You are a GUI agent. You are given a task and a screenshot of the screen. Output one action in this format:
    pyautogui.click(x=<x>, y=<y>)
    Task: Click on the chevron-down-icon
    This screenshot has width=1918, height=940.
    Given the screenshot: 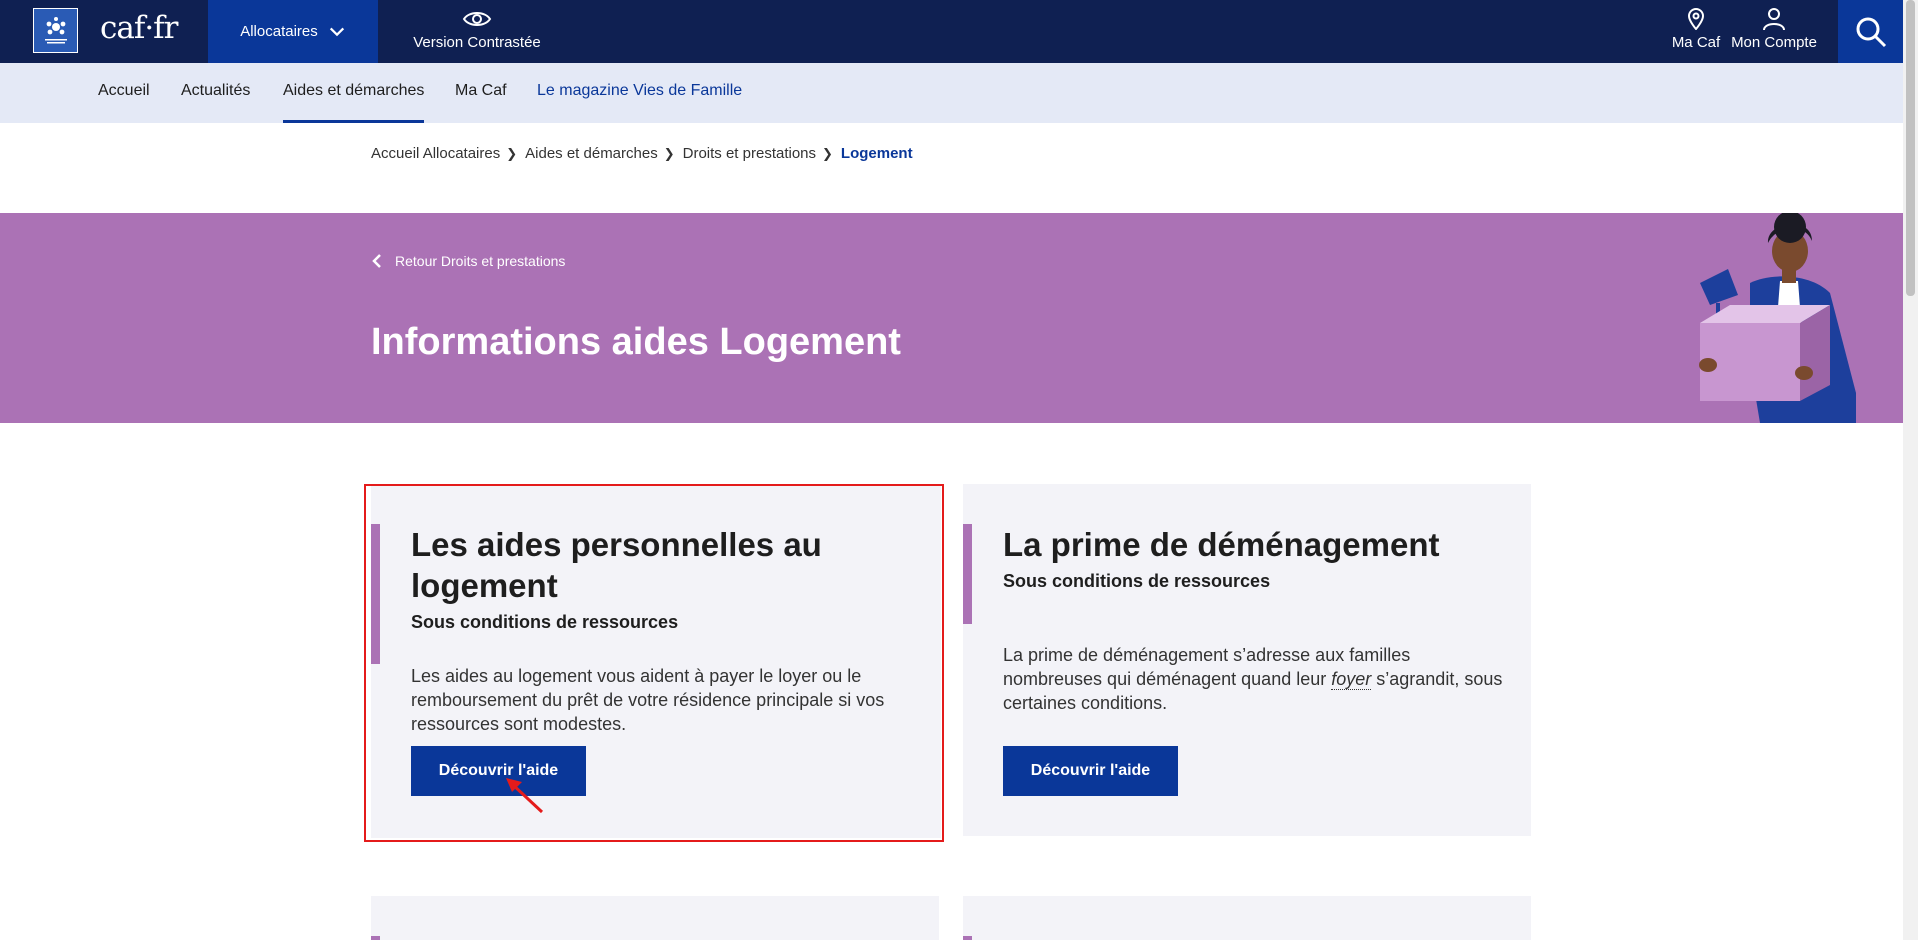 What is the action you would take?
    pyautogui.click(x=336, y=31)
    